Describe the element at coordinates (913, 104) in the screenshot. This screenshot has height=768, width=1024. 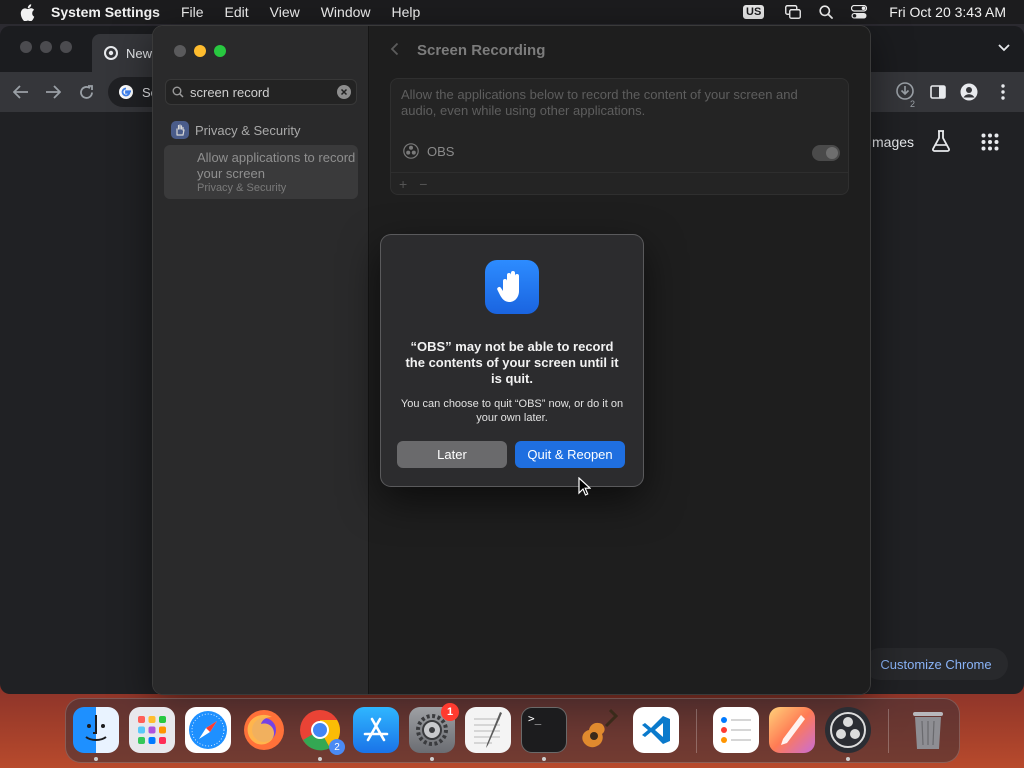
I see `downloads-count: 2` at that location.